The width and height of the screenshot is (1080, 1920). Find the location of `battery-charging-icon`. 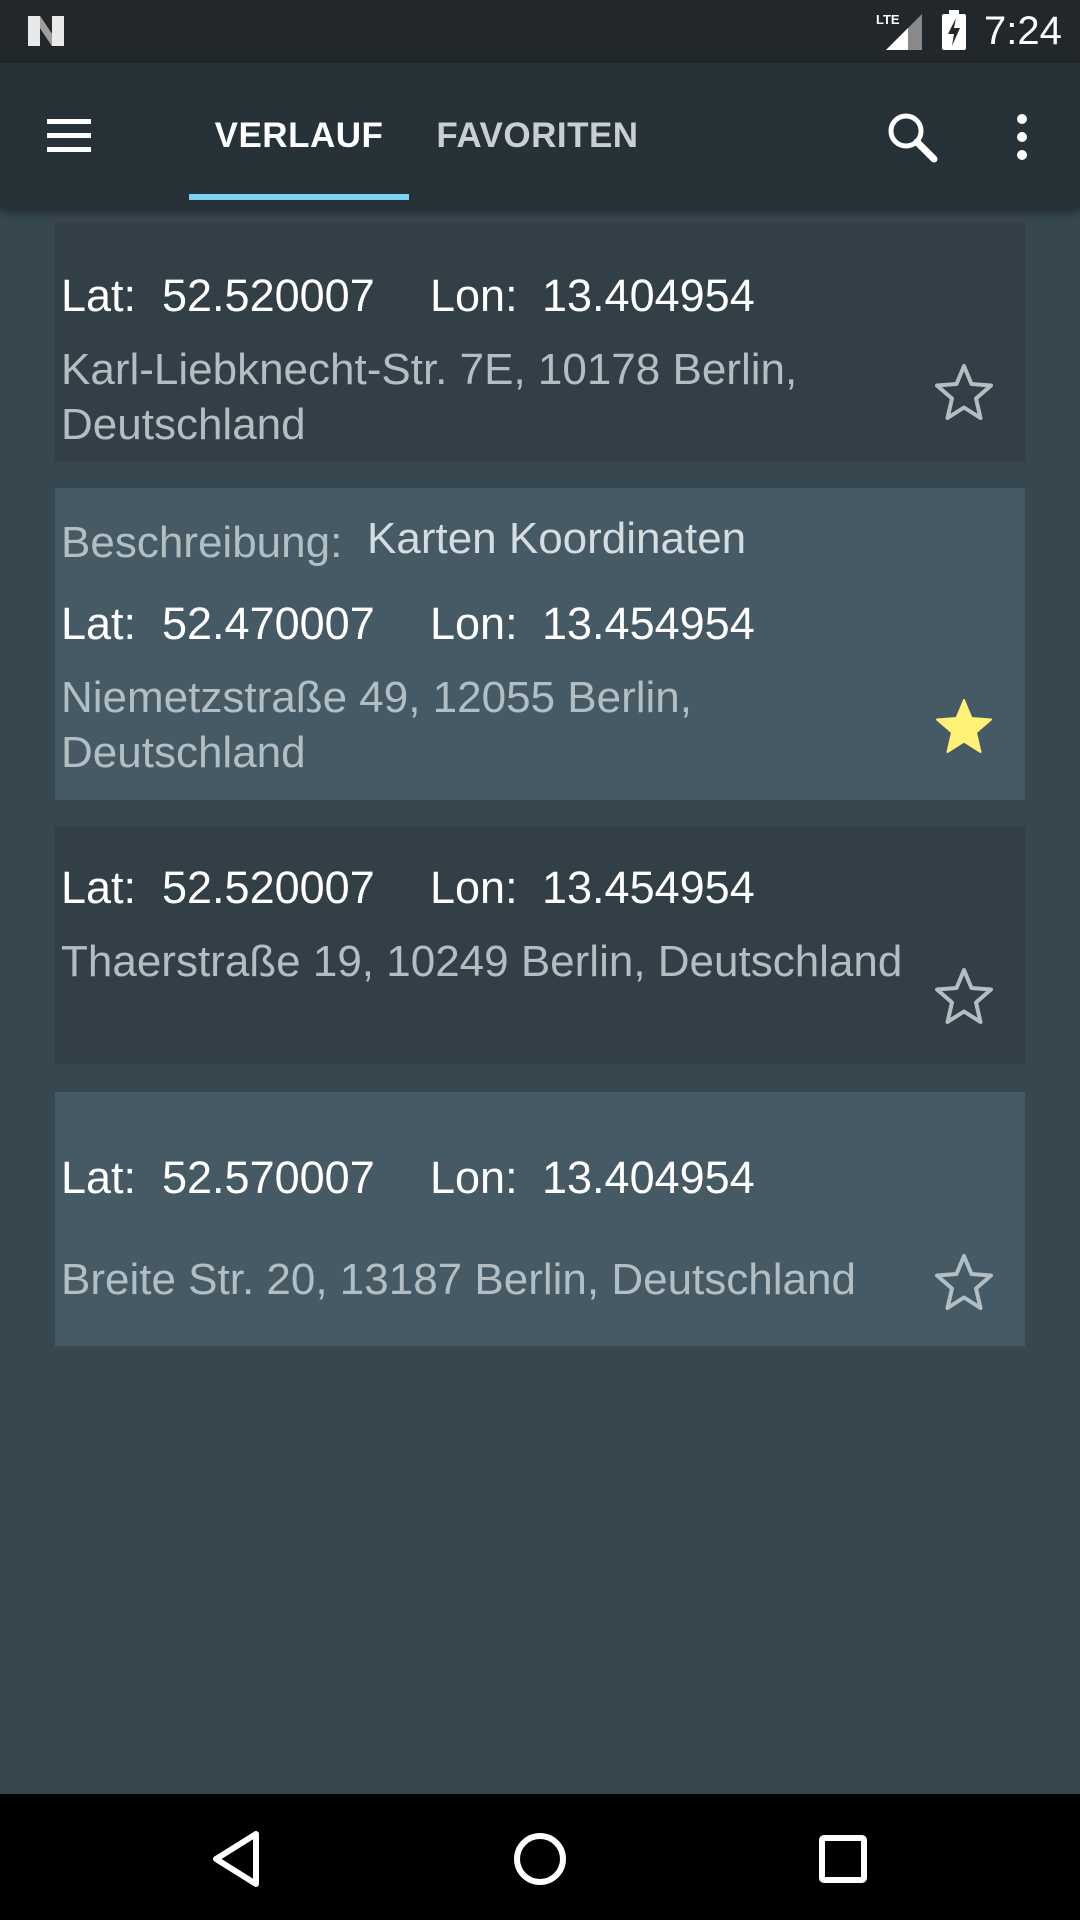

battery-charging-icon is located at coordinates (954, 30).